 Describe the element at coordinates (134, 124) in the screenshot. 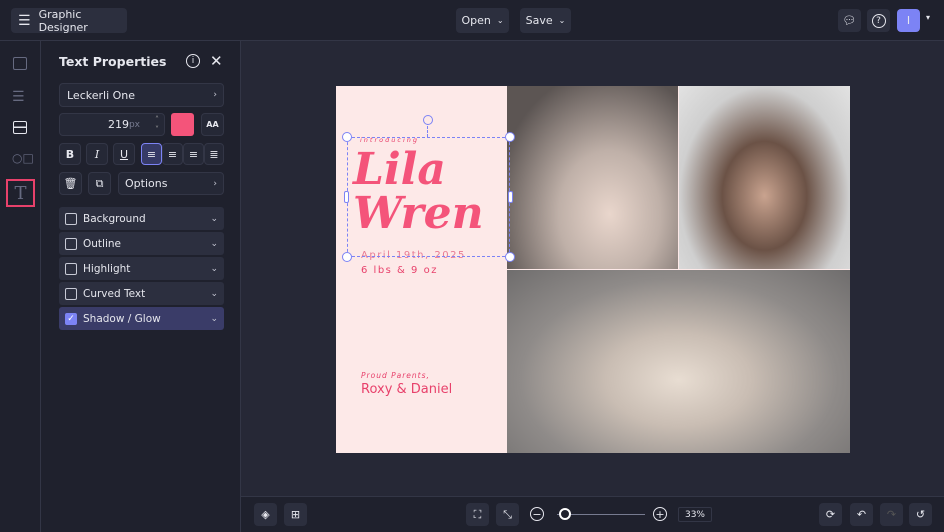

I see `font-size-unit: px` at that location.